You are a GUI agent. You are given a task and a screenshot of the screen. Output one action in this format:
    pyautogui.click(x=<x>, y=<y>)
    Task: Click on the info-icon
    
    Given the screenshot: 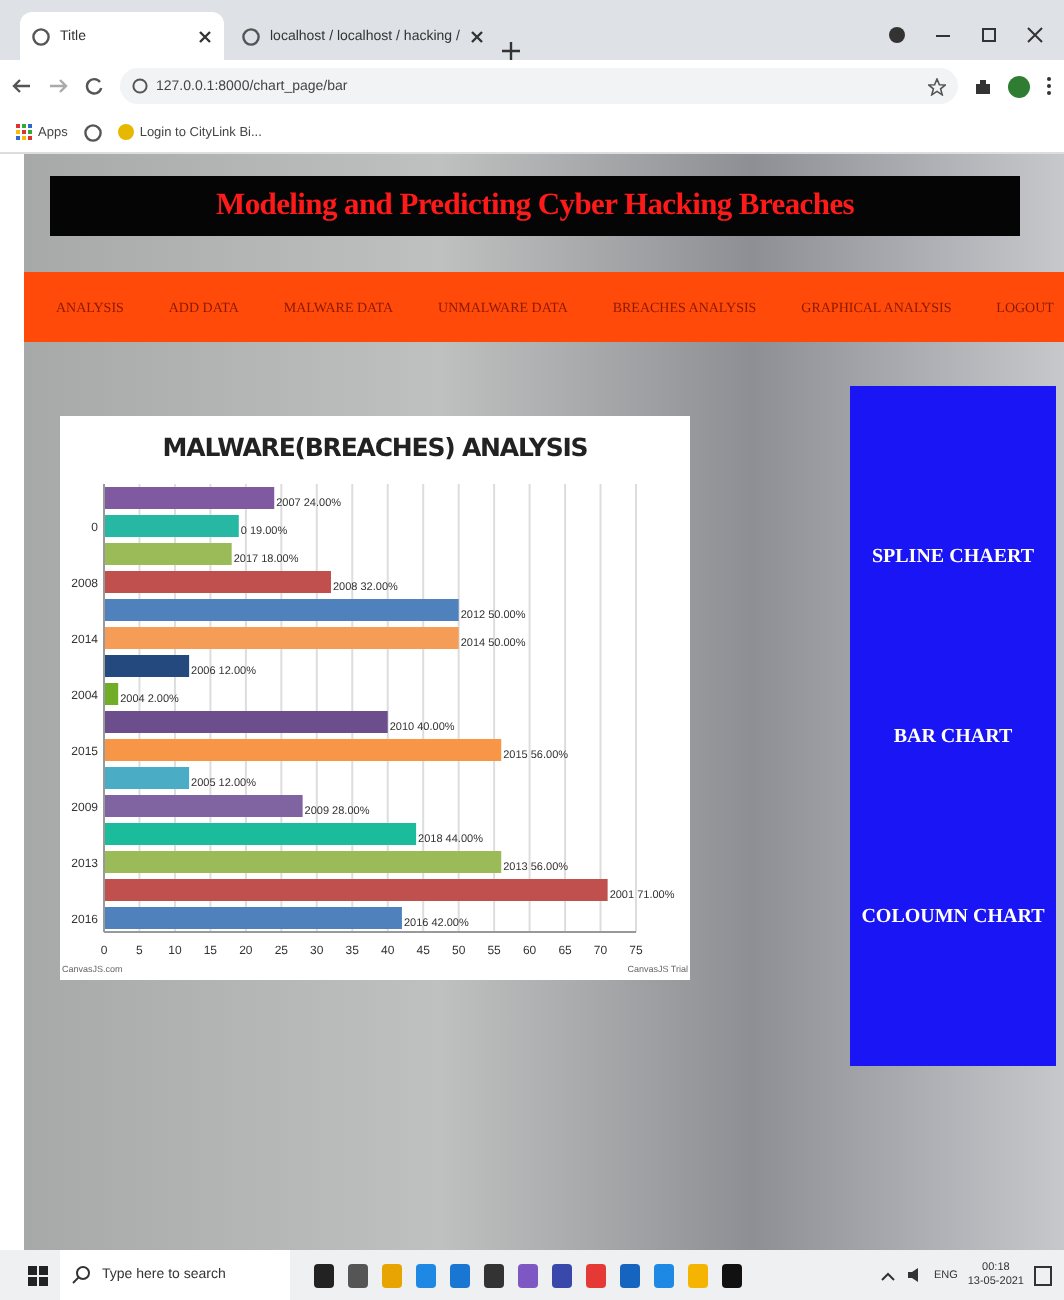 What is the action you would take?
    pyautogui.click(x=140, y=86)
    